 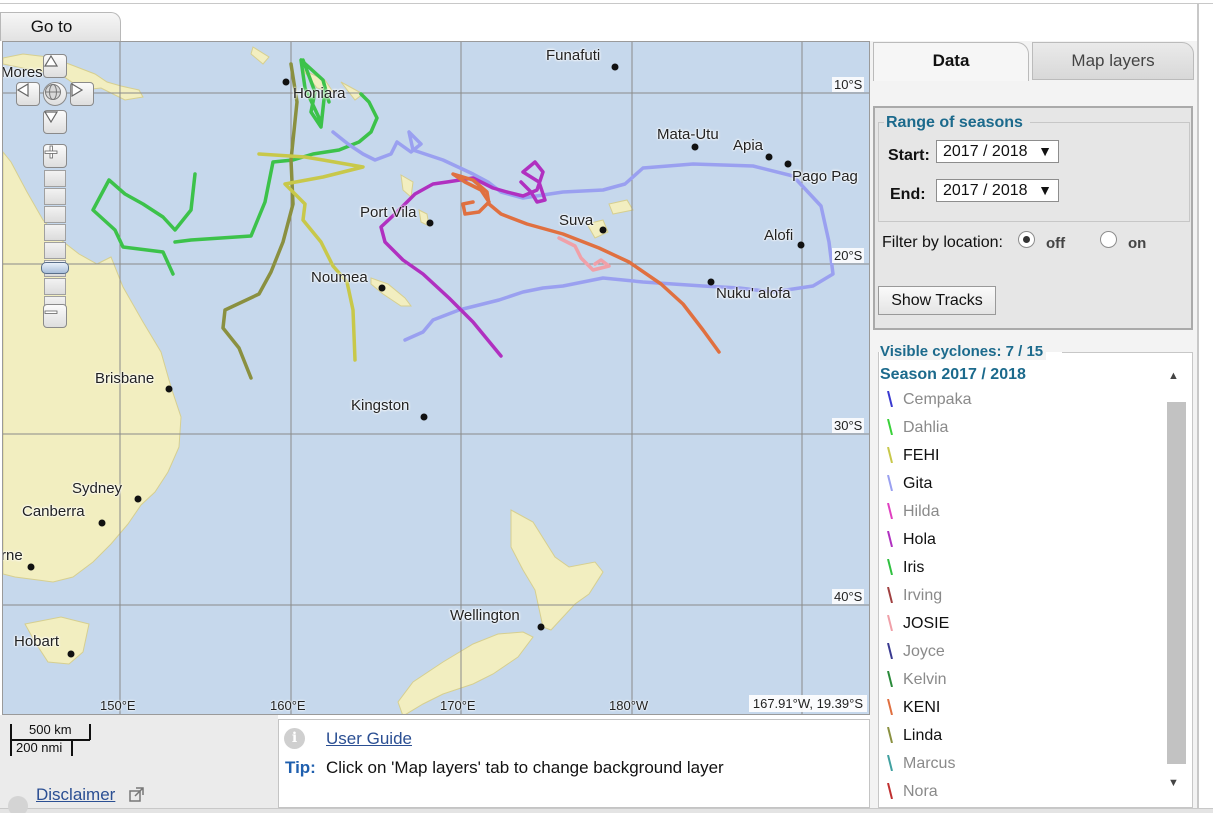 I want to click on zoom-slider-handle, so click(x=55, y=268).